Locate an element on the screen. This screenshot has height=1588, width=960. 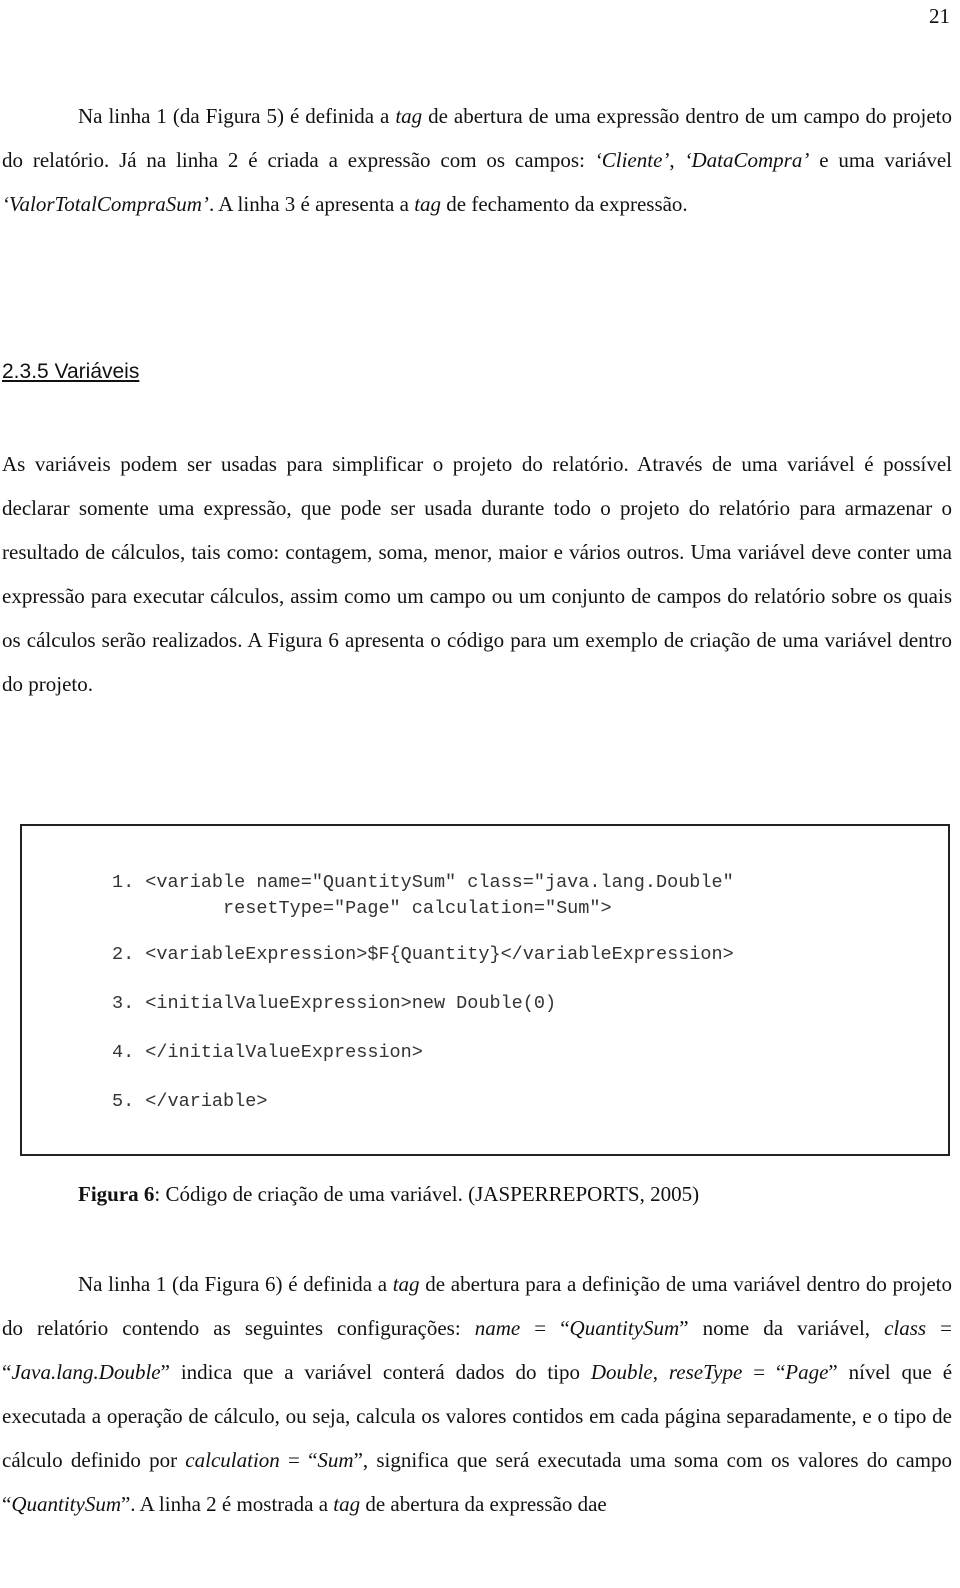
section-heading: 2.3.5 Variáveis is located at coordinates (71, 371).